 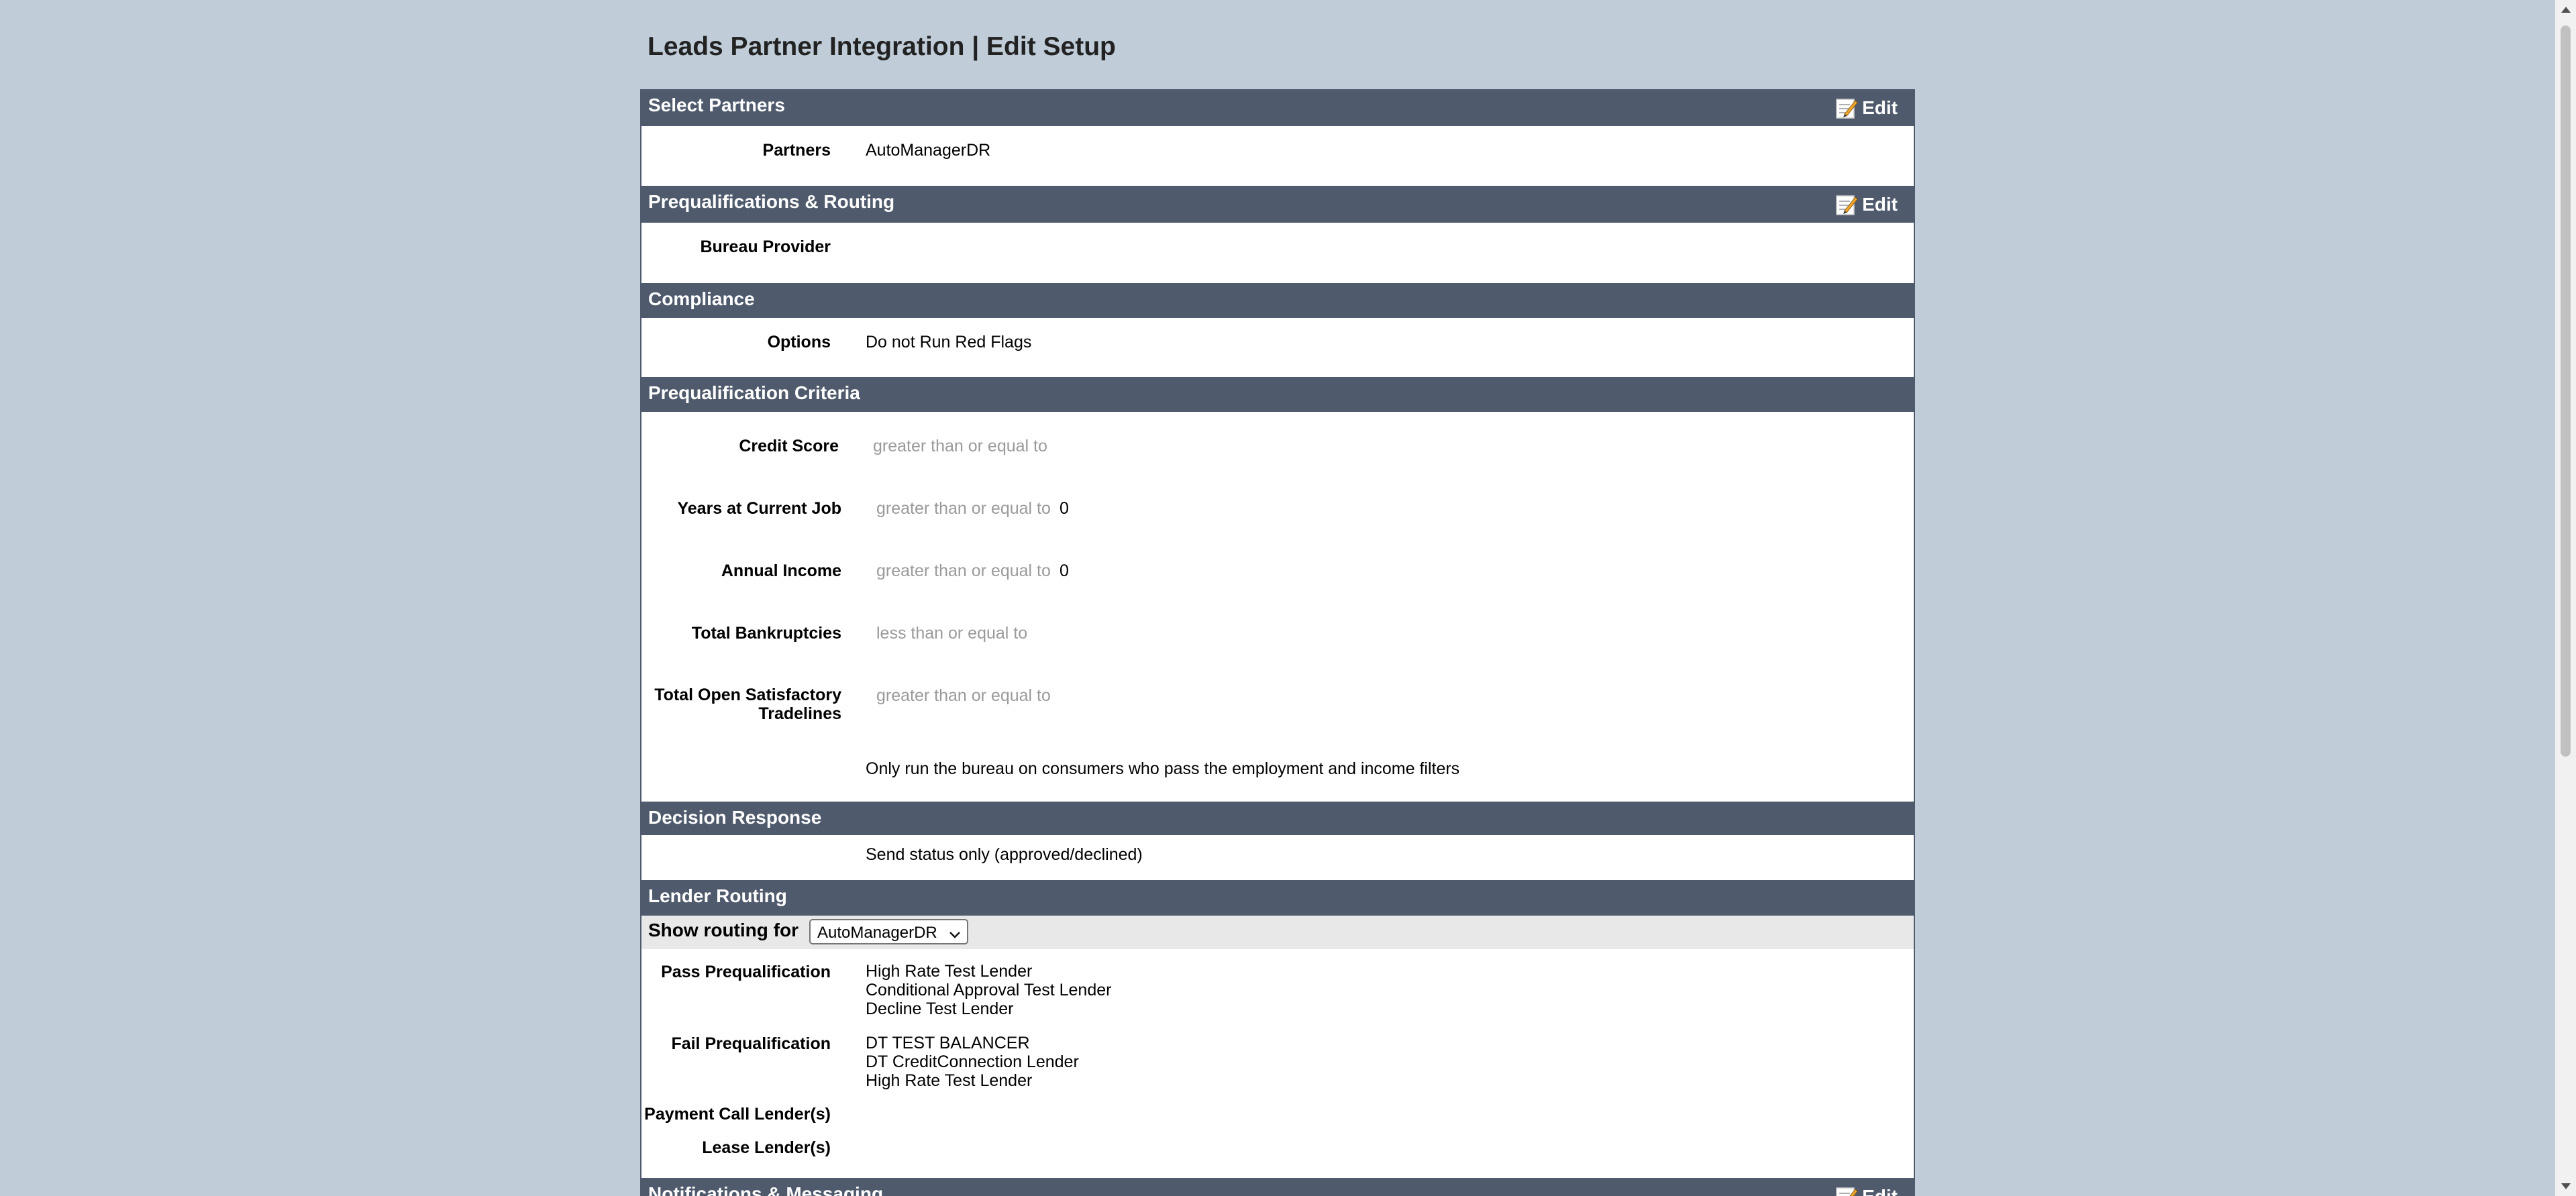 I want to click on total-bankruptcies-operator: less than or equal to, so click(x=952, y=633).